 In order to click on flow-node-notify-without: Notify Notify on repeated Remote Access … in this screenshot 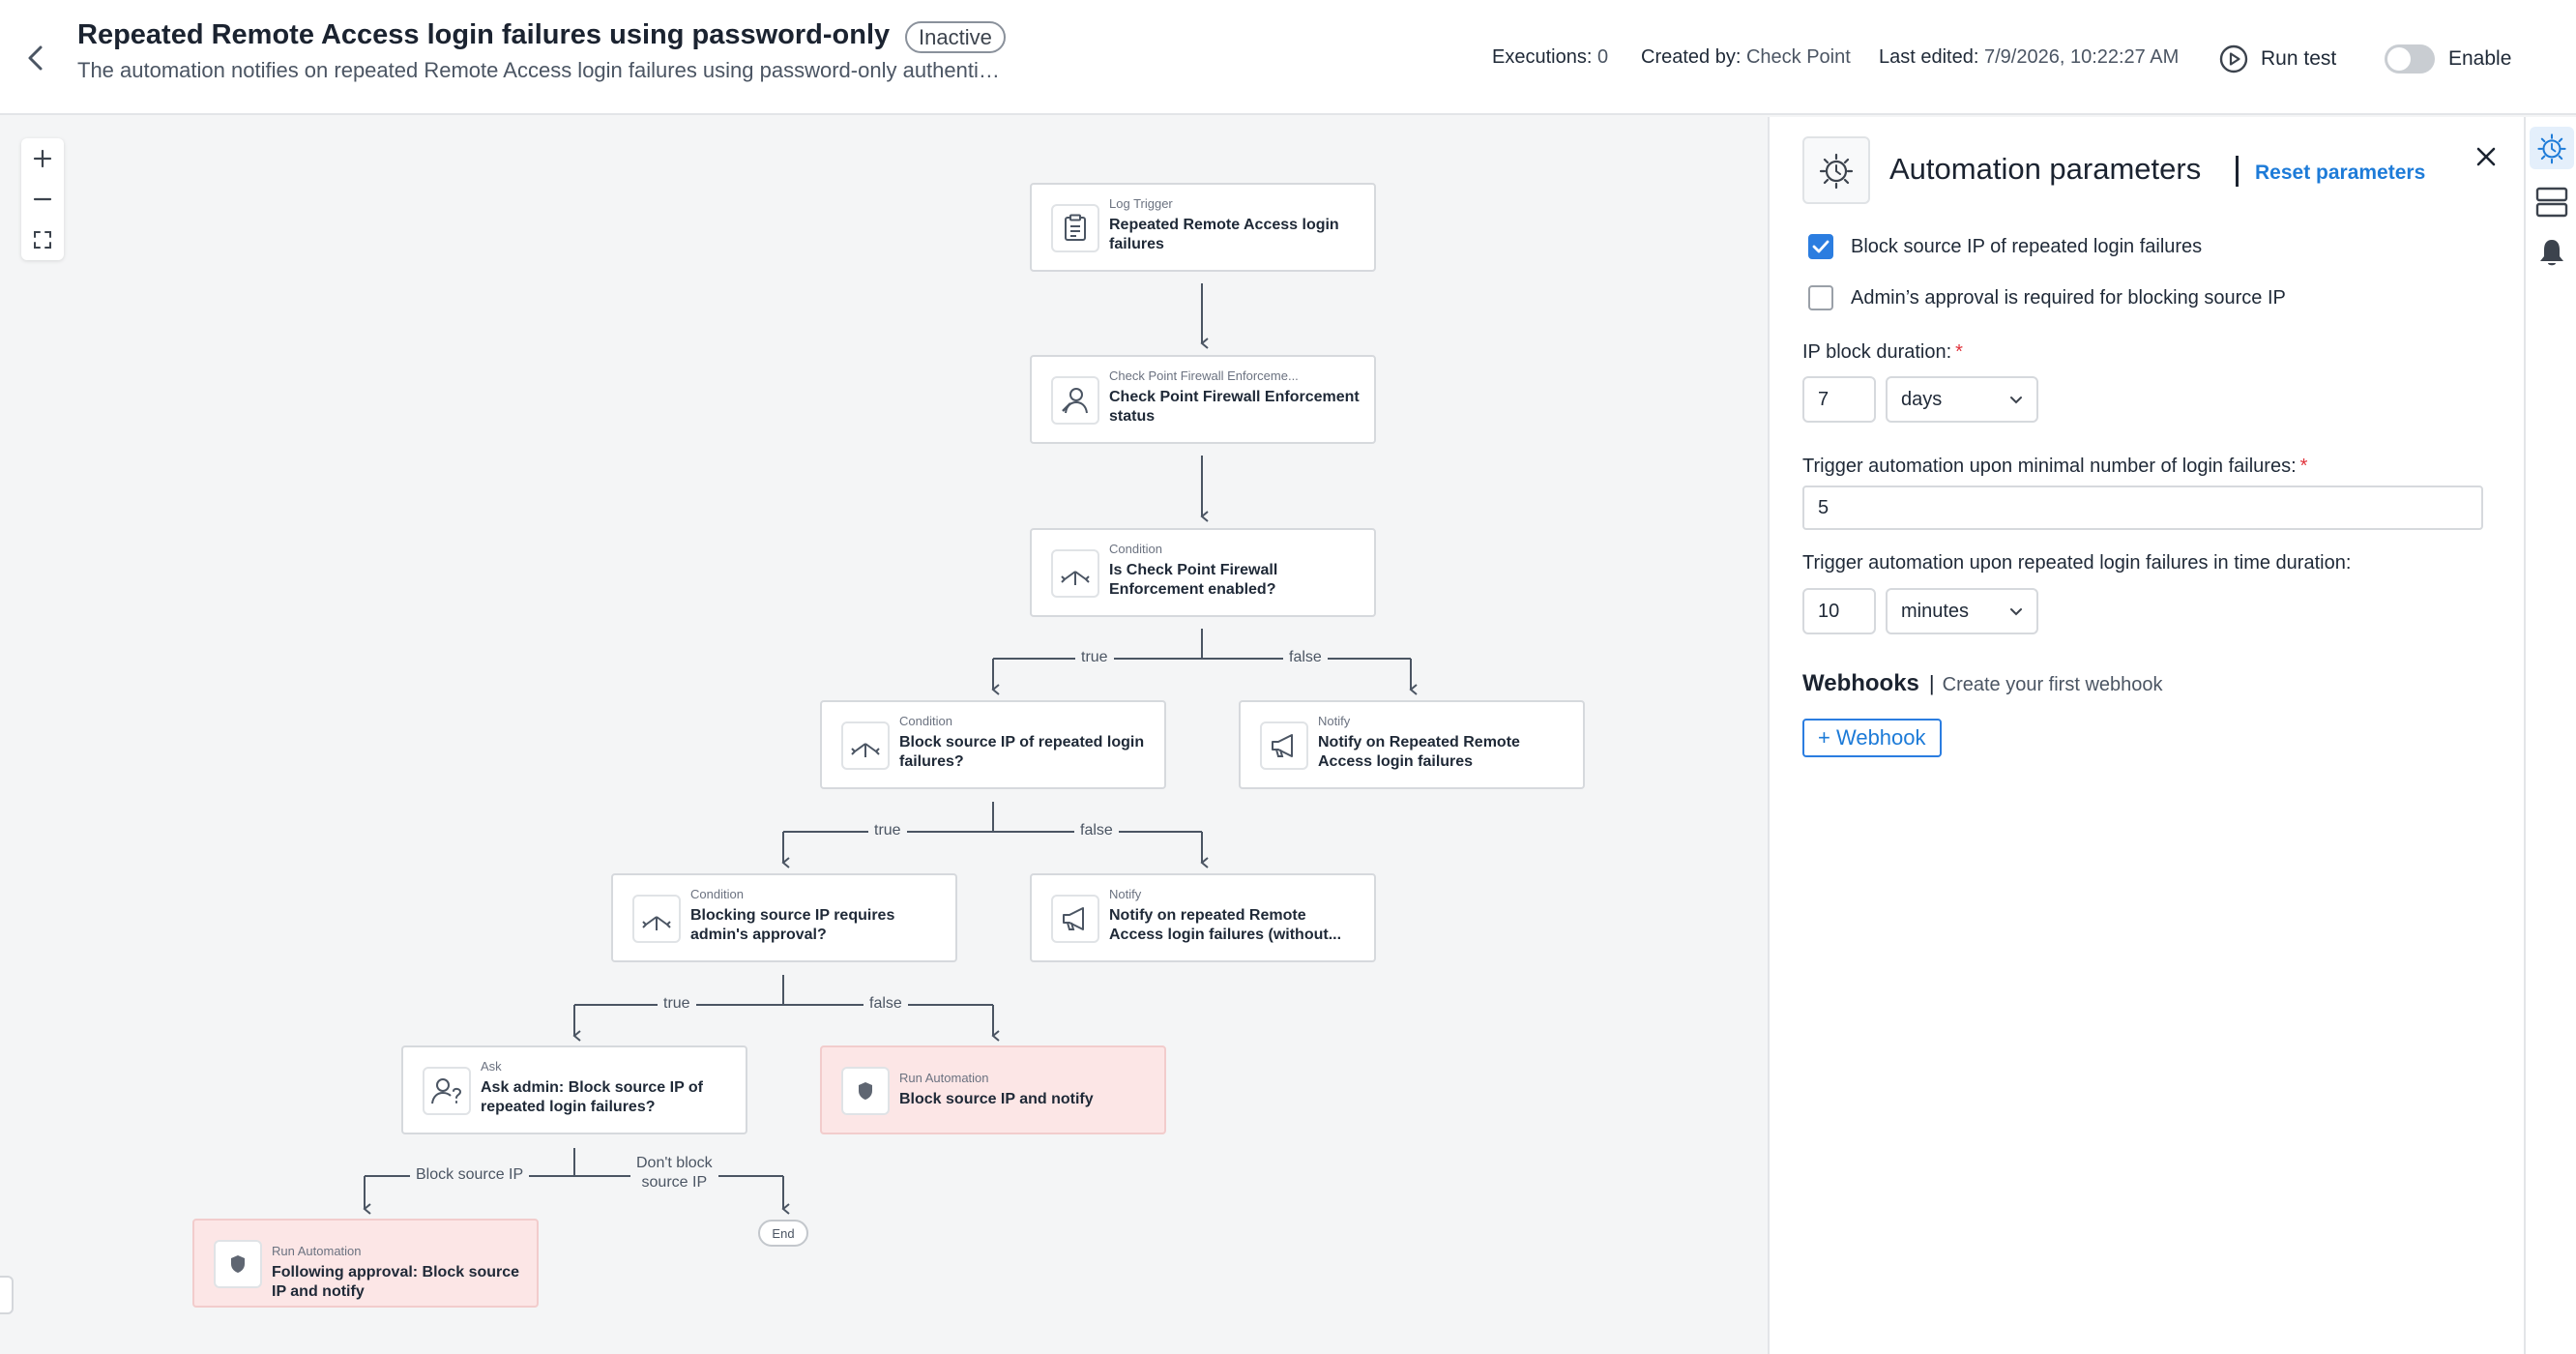, I will do `click(1203, 917)`.